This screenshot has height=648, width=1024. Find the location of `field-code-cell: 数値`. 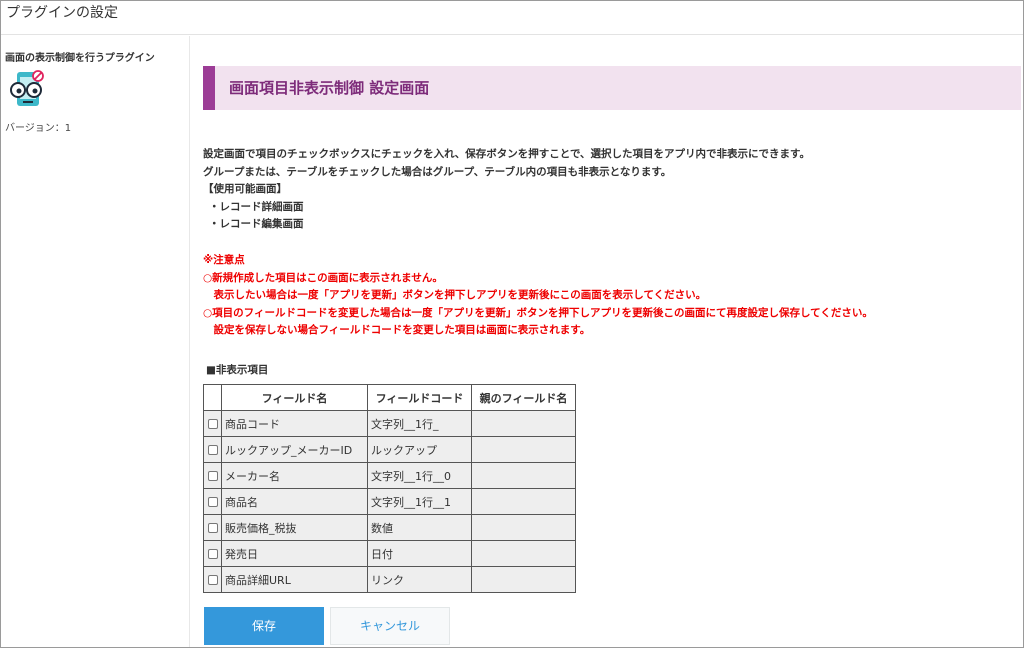

field-code-cell: 数値 is located at coordinates (419, 527).